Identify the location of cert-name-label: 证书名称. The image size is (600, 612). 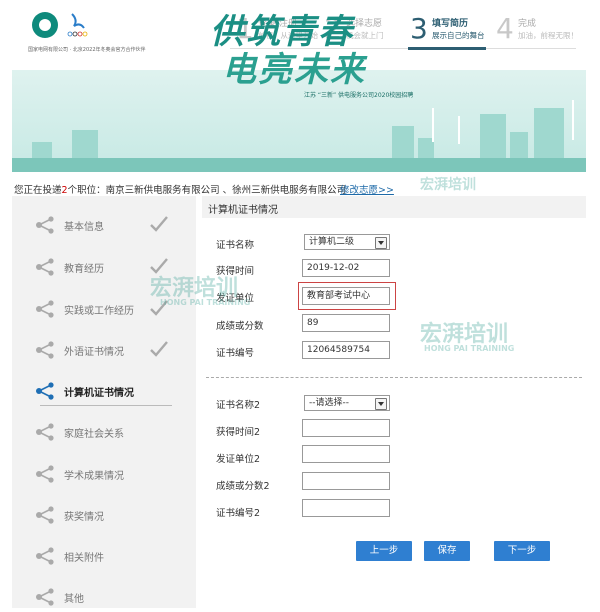
(235, 245).